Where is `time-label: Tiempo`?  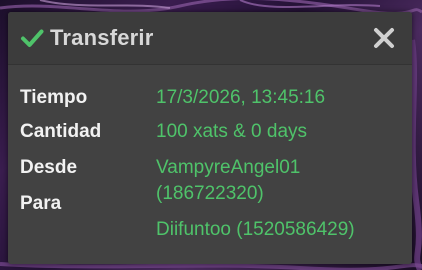
time-label: Tiempo is located at coordinates (54, 97).